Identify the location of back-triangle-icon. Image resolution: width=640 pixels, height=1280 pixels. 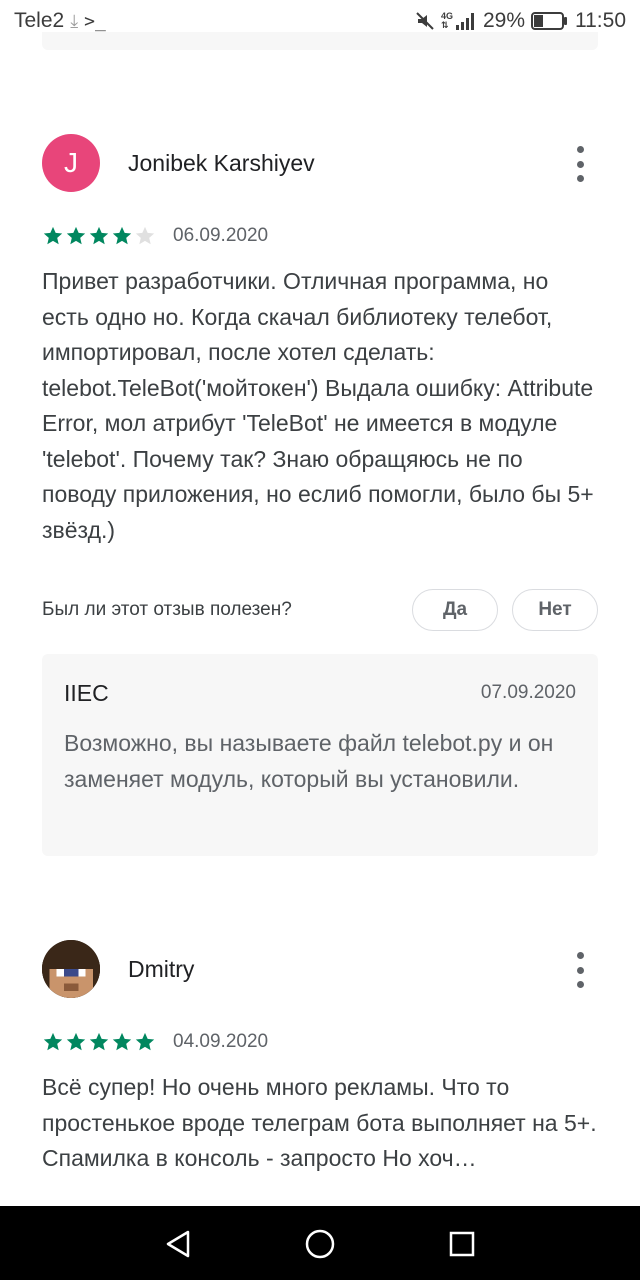
(178, 1244).